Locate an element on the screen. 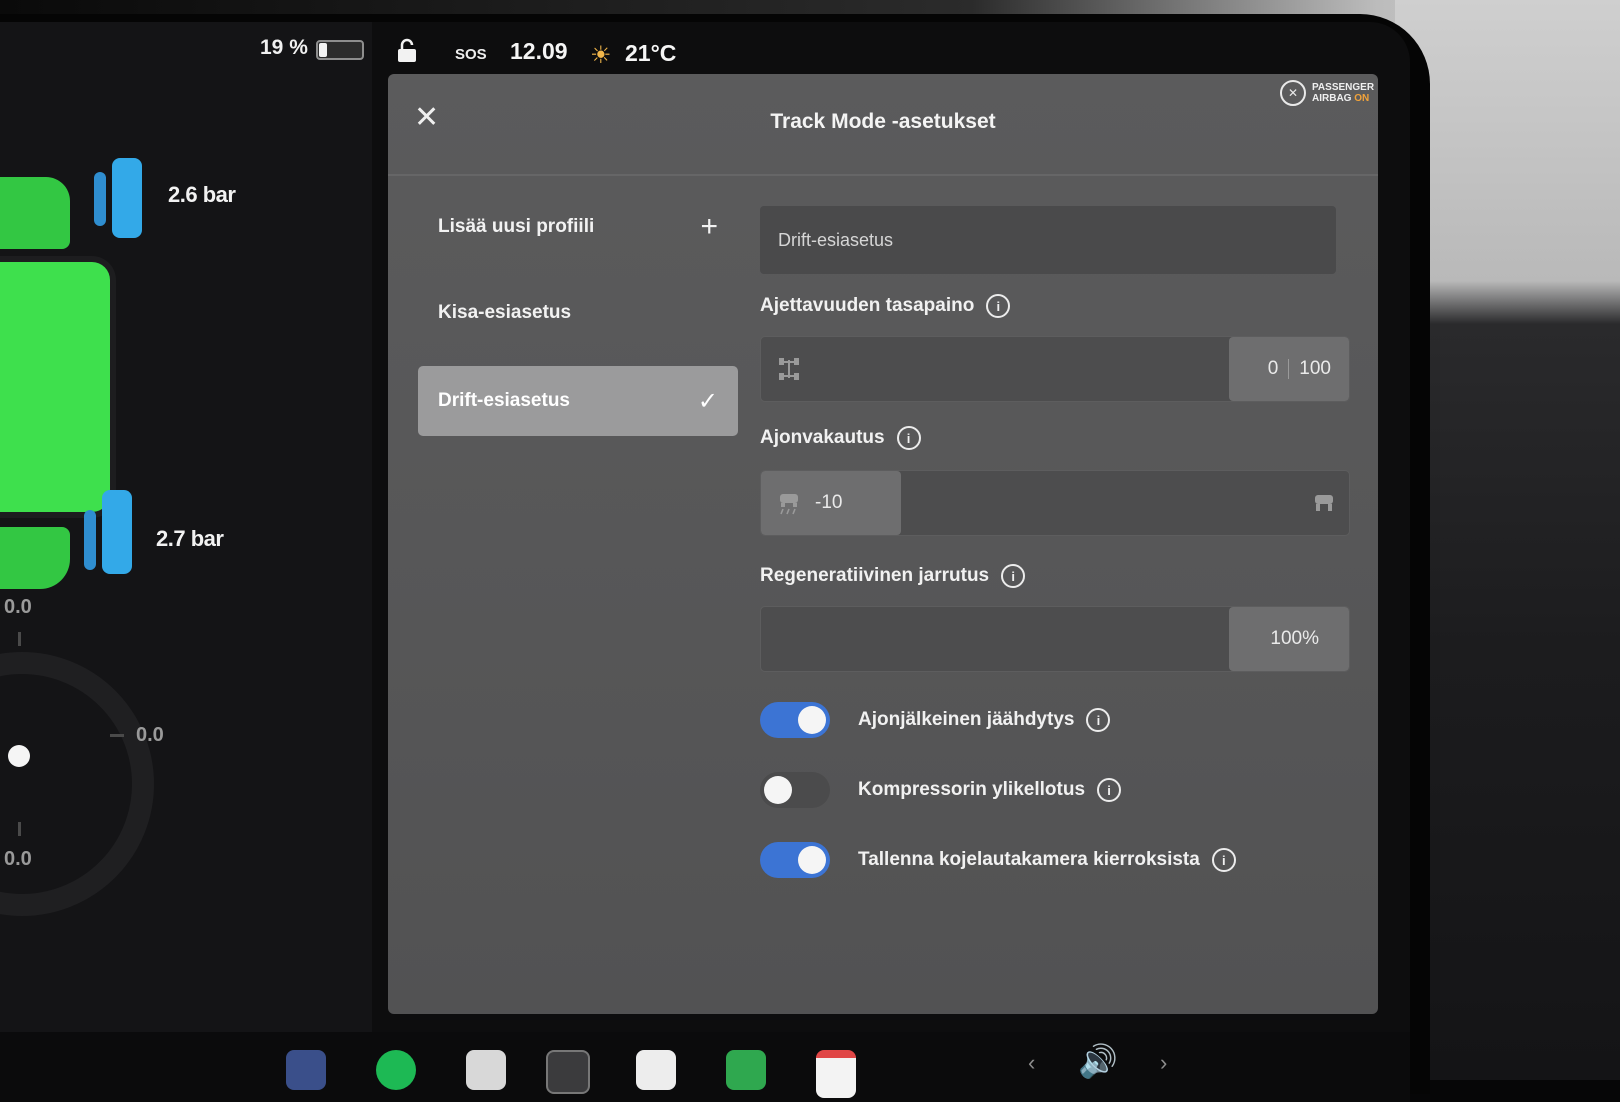 The image size is (1620, 1102). profile-label: Kisa-esiasetus is located at coordinates (505, 312).